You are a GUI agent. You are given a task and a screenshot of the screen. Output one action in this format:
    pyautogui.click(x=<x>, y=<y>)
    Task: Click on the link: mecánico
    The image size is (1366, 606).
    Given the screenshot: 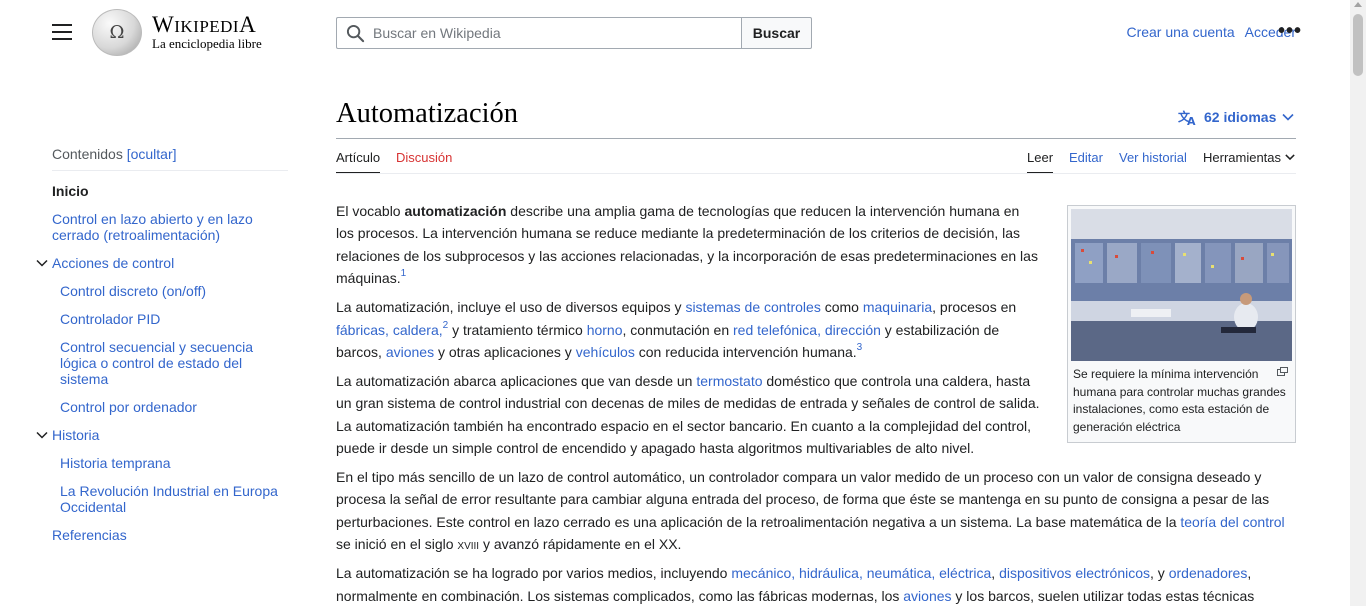 What is the action you would take?
    pyautogui.click(x=761, y=573)
    